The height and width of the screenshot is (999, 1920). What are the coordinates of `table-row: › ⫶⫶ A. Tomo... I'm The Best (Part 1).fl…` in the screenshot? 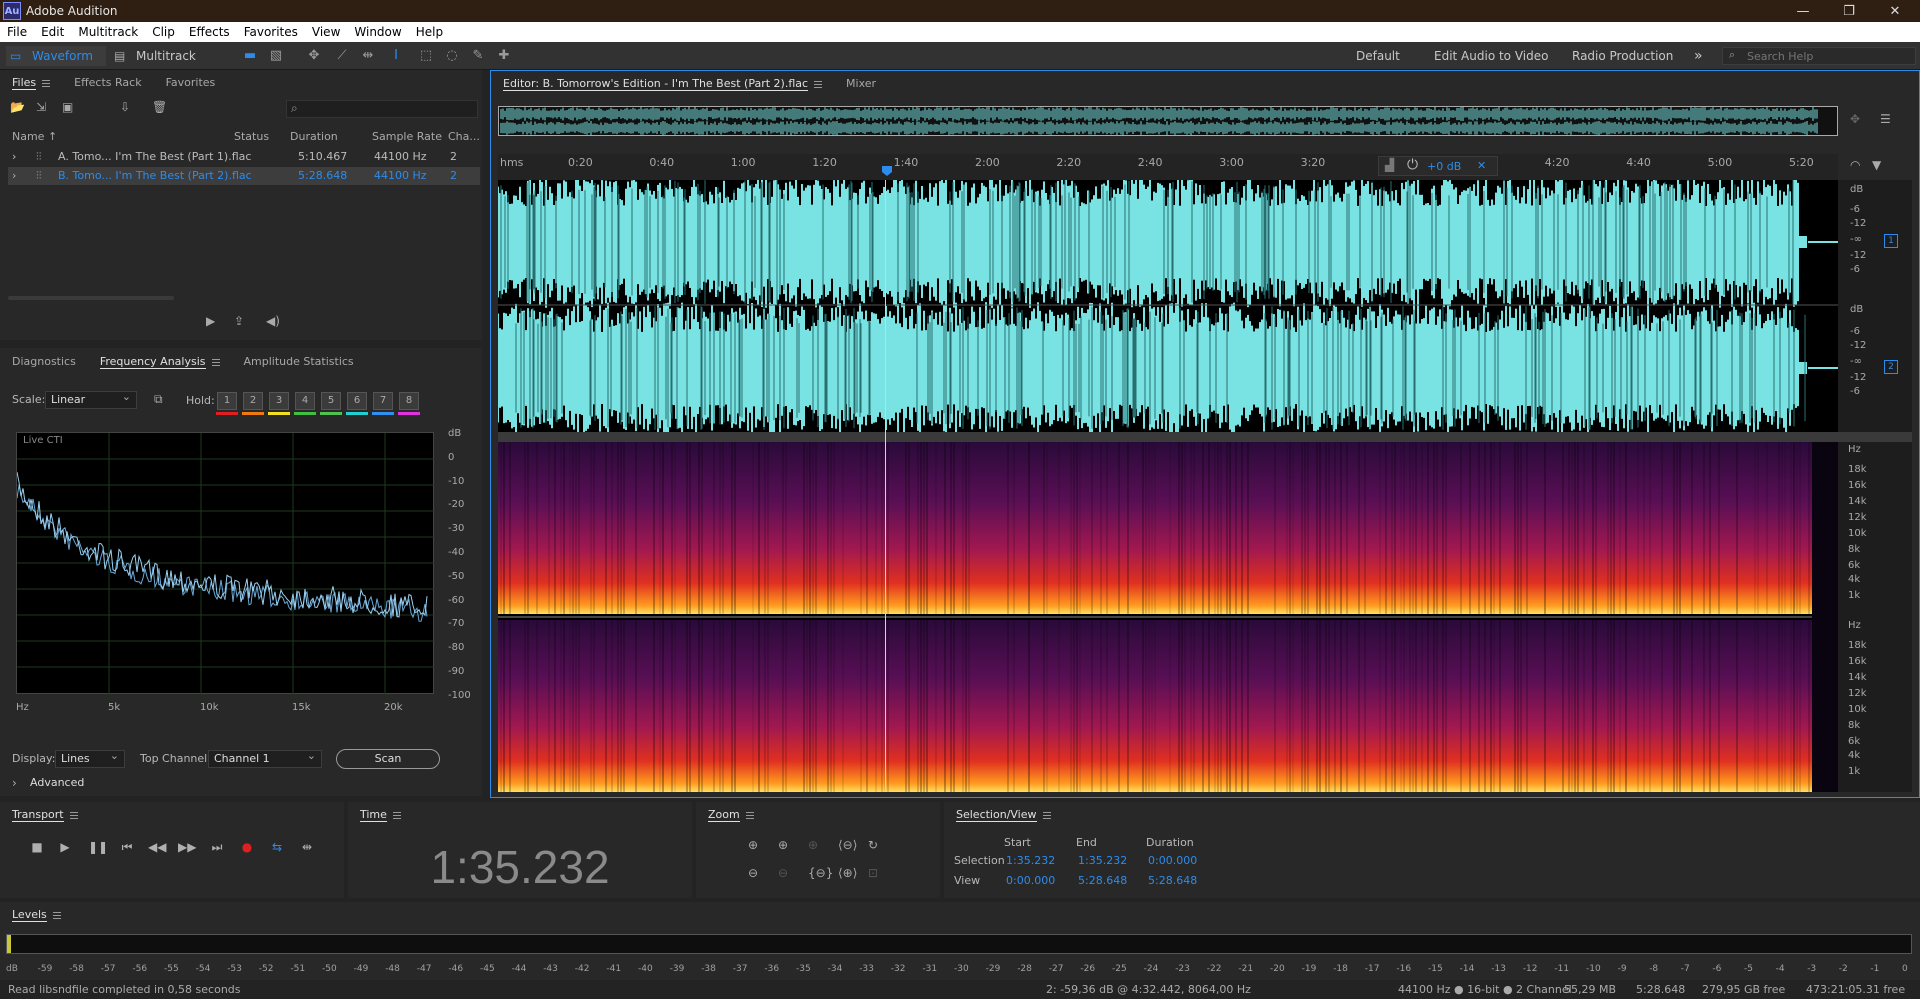 It's located at (244, 157).